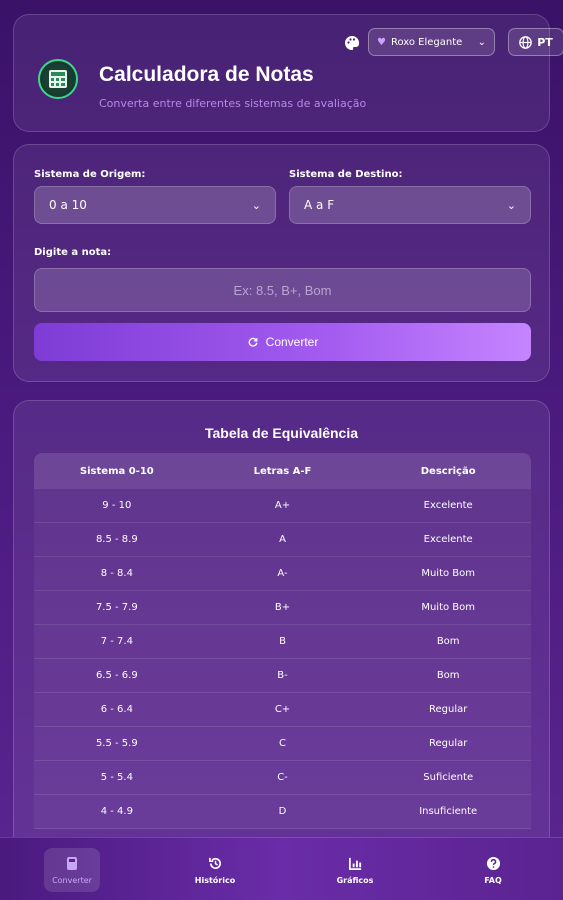  I want to click on table-cell: B, so click(282, 641).